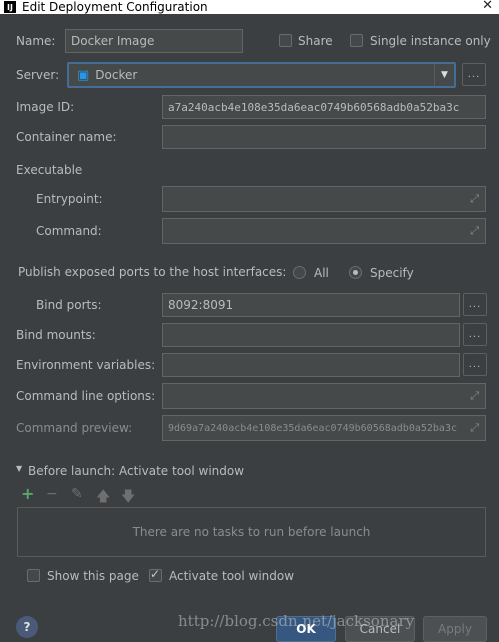 The image size is (499, 642). What do you see at coordinates (356, 40) in the screenshot?
I see `single-instance-checkbox` at bounding box center [356, 40].